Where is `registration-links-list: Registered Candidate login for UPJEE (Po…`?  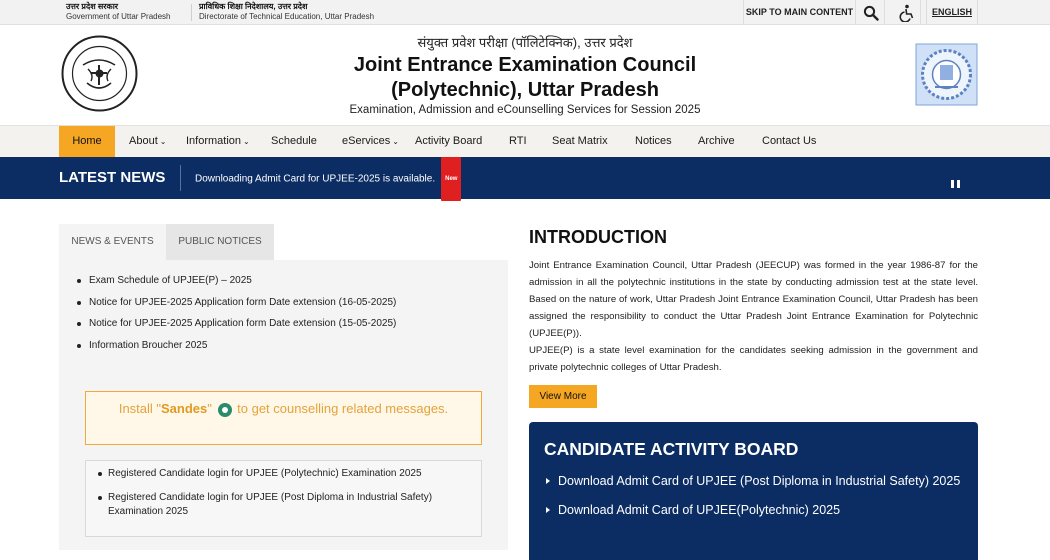
registration-links-list: Registered Candidate login for UPJEE (Po… is located at coordinates (283, 498).